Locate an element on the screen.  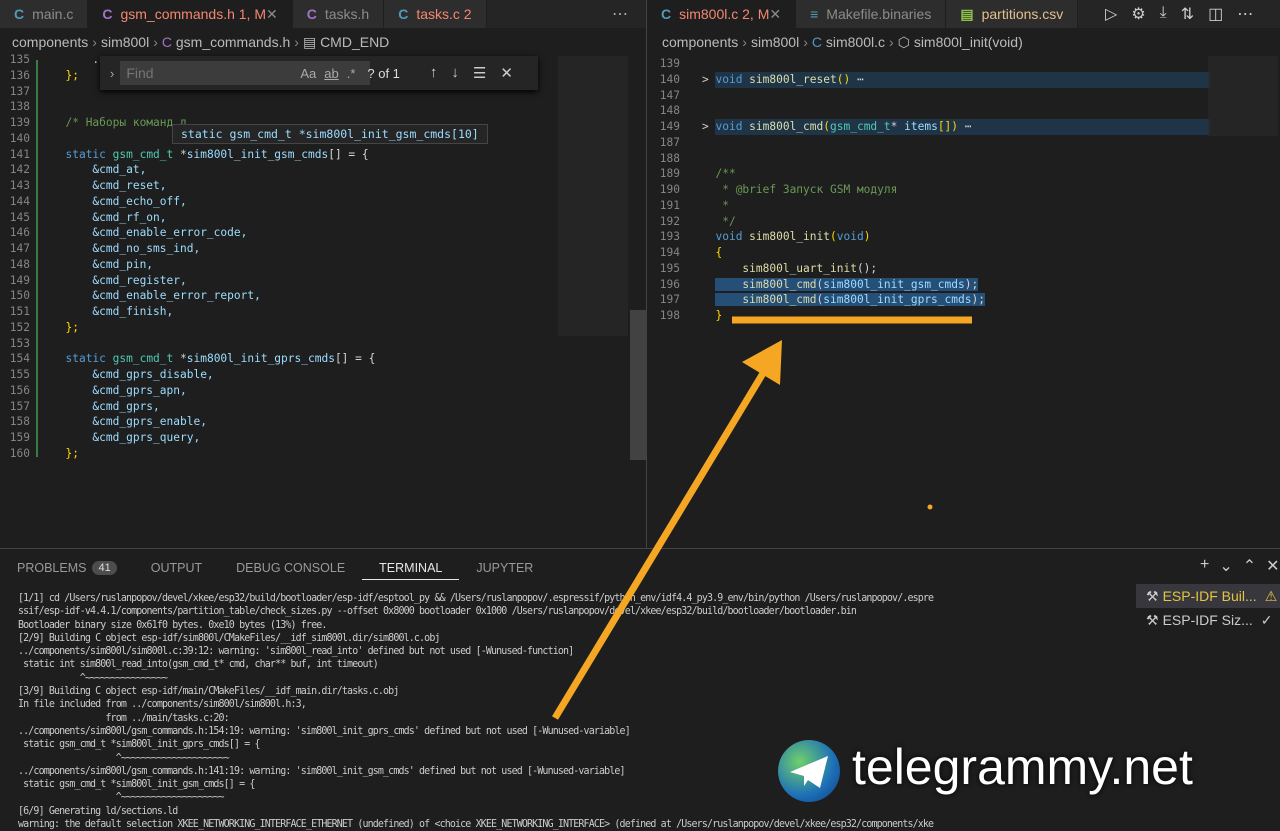
dot-mark is located at coordinates (930, 507).